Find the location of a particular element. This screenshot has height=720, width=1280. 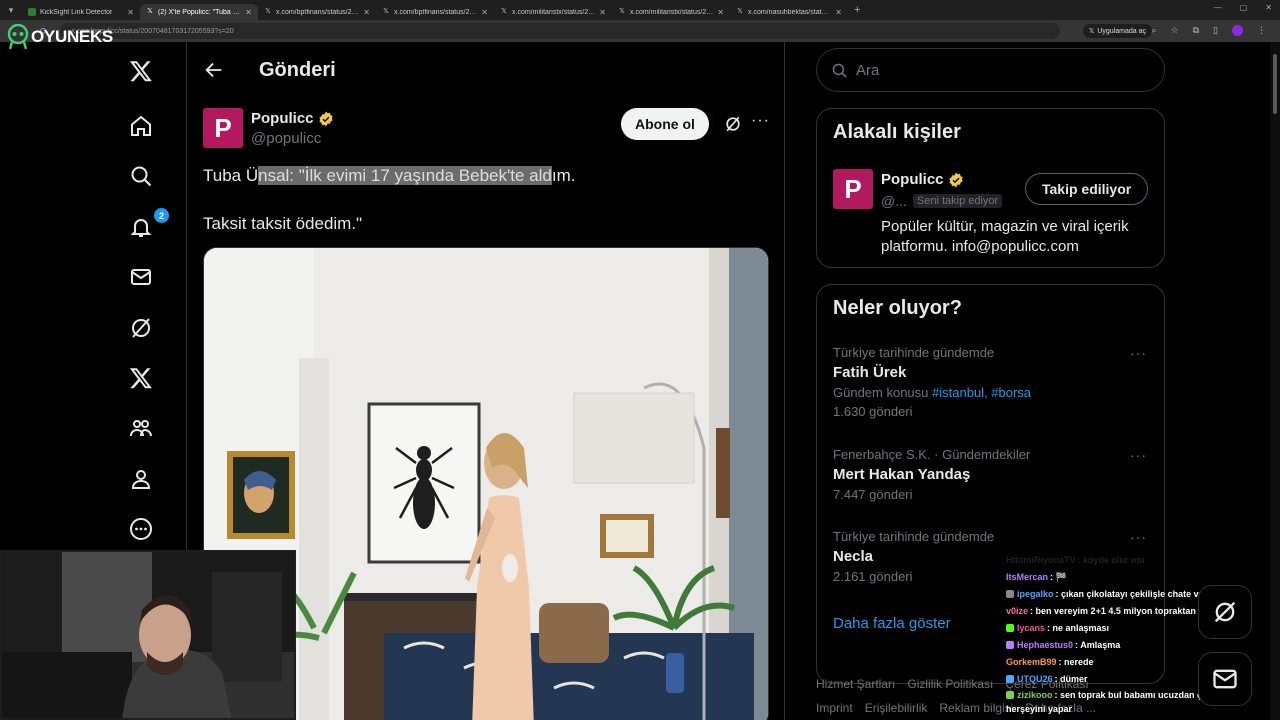

tab-search-icon: ▾ is located at coordinates (11, 10).